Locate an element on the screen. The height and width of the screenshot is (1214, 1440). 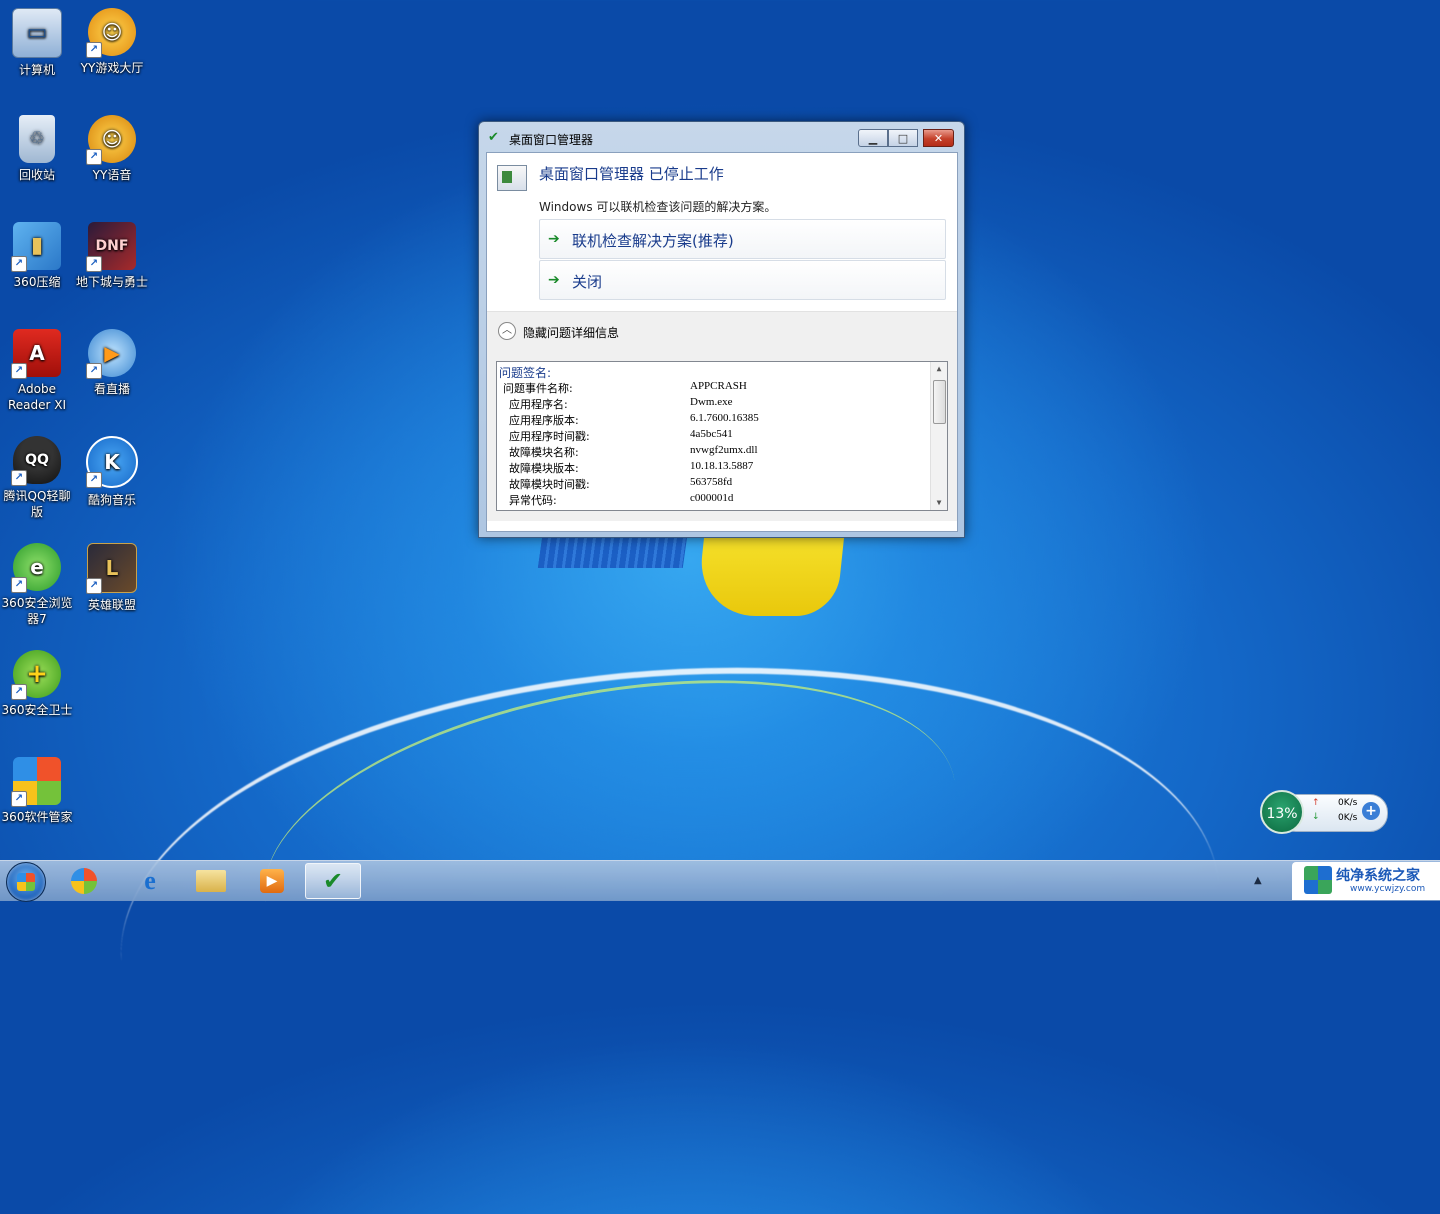
command-label: 联机检查解决方案(推荐) is located at coordinates (653, 241).